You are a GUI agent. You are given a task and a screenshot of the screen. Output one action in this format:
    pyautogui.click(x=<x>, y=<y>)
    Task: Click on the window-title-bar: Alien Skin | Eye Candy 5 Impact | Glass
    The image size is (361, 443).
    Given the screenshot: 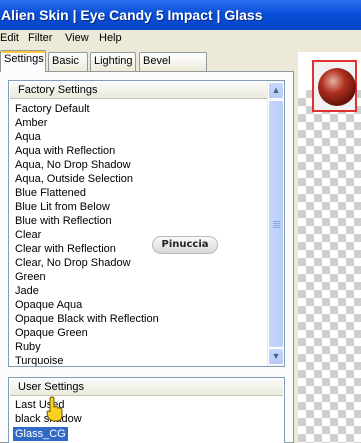 What is the action you would take?
    pyautogui.click(x=180, y=15)
    